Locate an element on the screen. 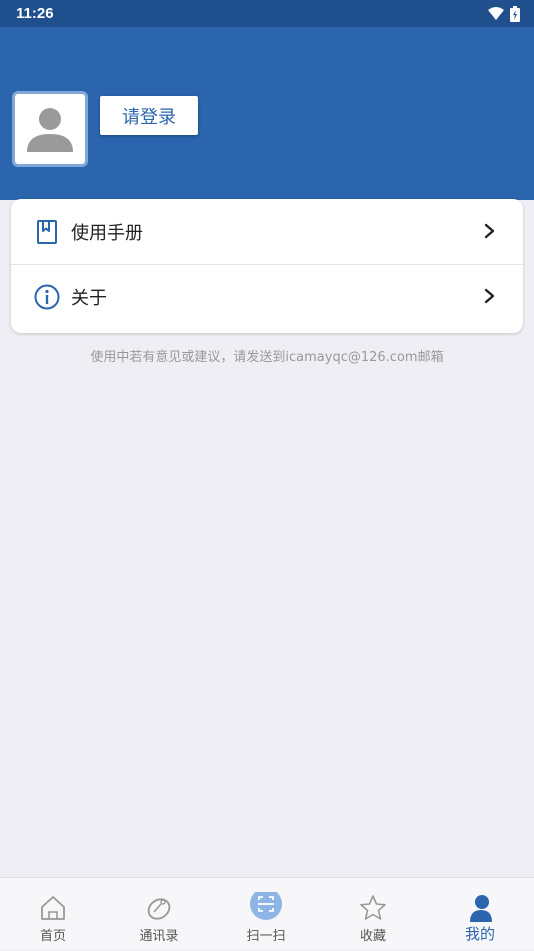 The width and height of the screenshot is (534, 951). tab-home: 首页 is located at coordinates (53, 914).